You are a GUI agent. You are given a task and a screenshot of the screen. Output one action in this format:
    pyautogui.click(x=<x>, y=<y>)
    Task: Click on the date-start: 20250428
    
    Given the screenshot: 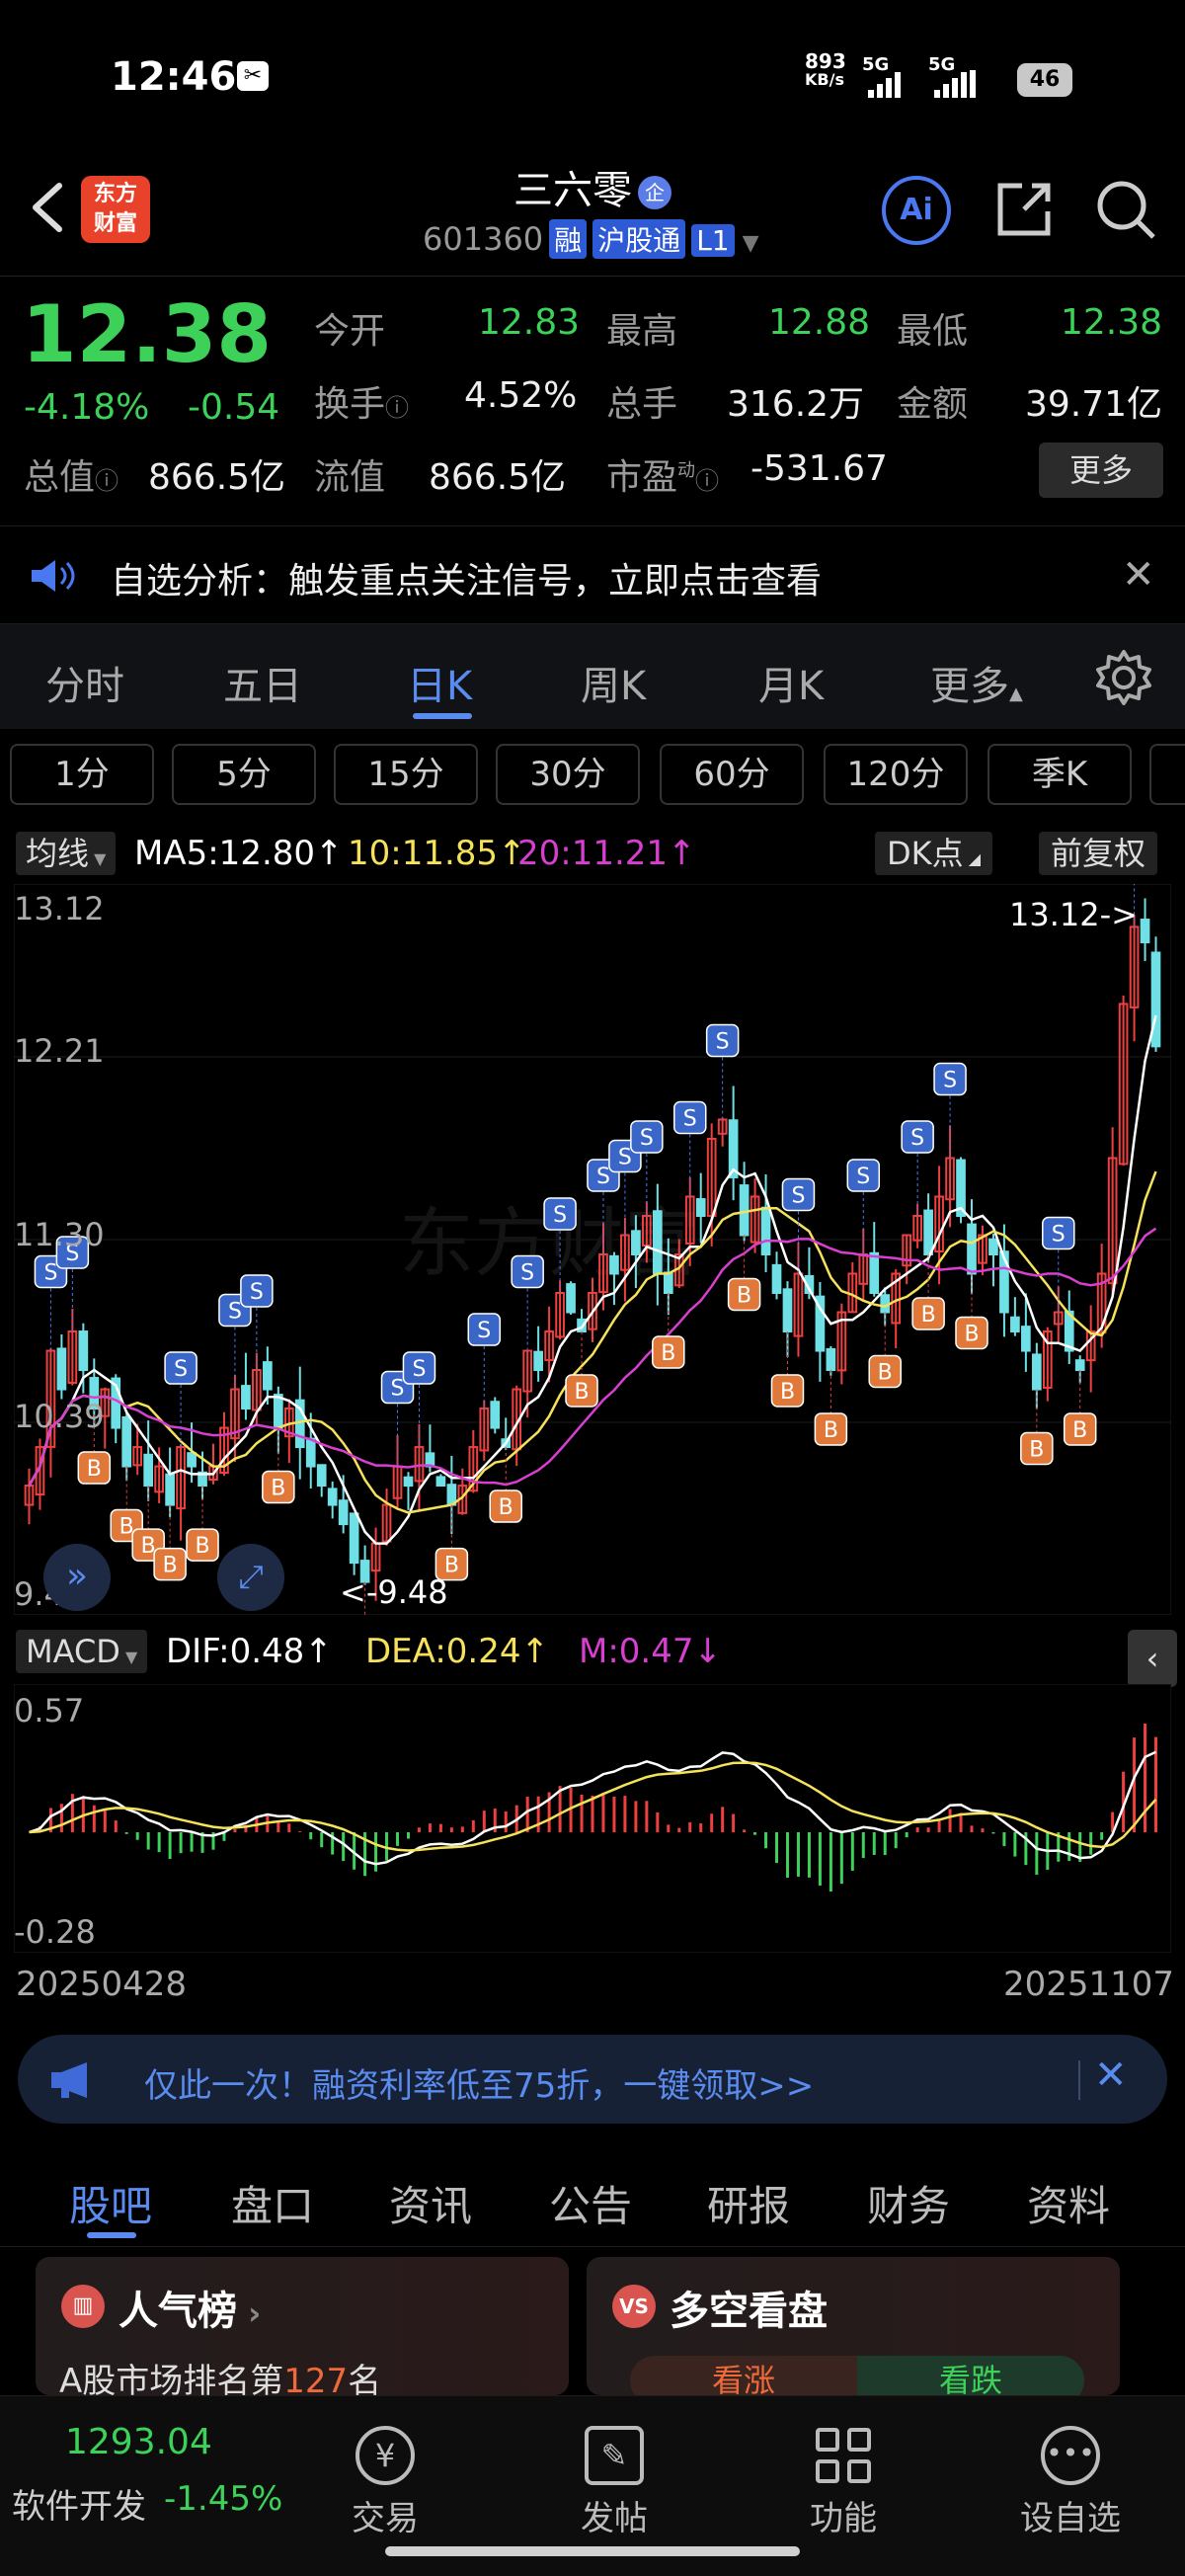 What is the action you would take?
    pyautogui.click(x=102, y=1984)
    